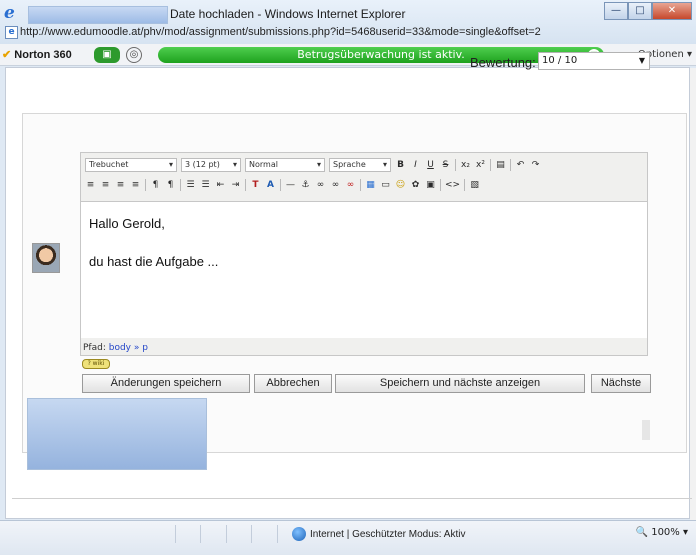 The width and height of the screenshot is (696, 555). What do you see at coordinates (9, 13) in the screenshot?
I see `ie-logo-icon: e` at bounding box center [9, 13].